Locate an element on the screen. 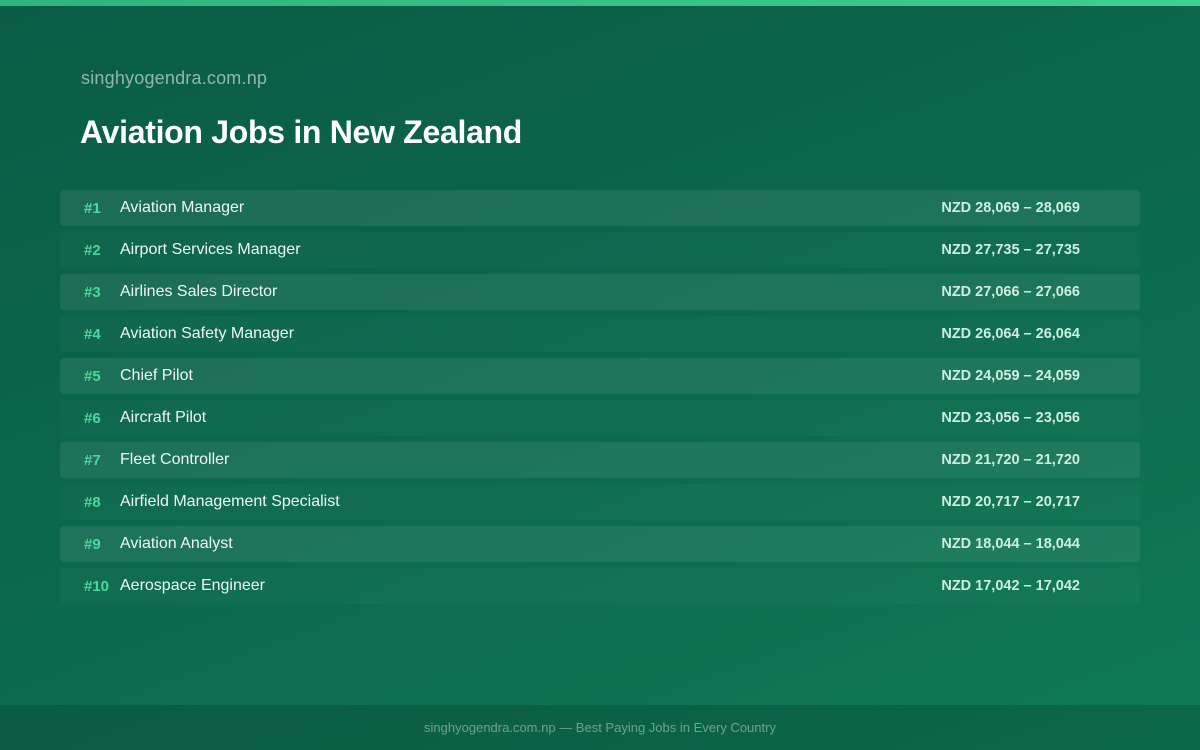 Image resolution: width=1200 pixels, height=750 pixels. site-label: singhyogendra.com.np is located at coordinates (174, 78).